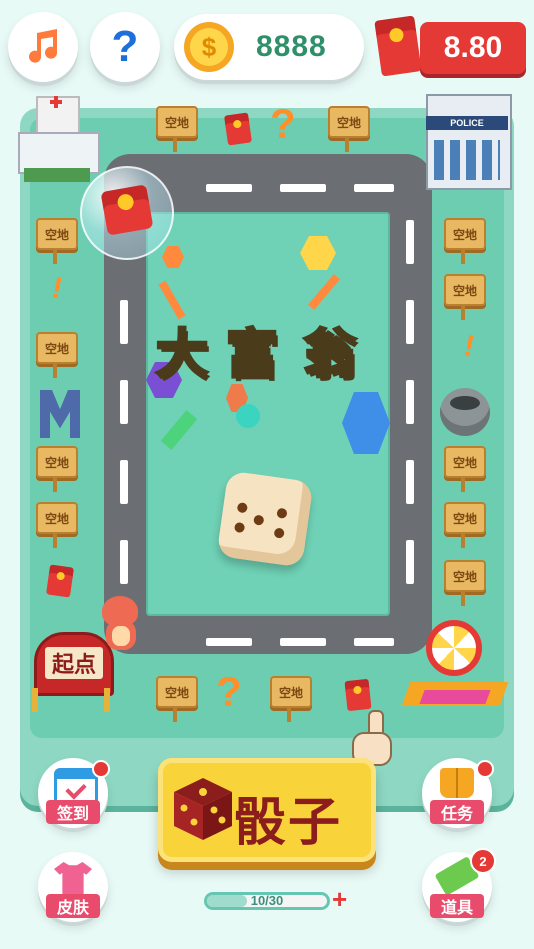 This screenshot has width=534, height=949. Describe the element at coordinates (265, 519) in the screenshot. I see `dice` at that location.